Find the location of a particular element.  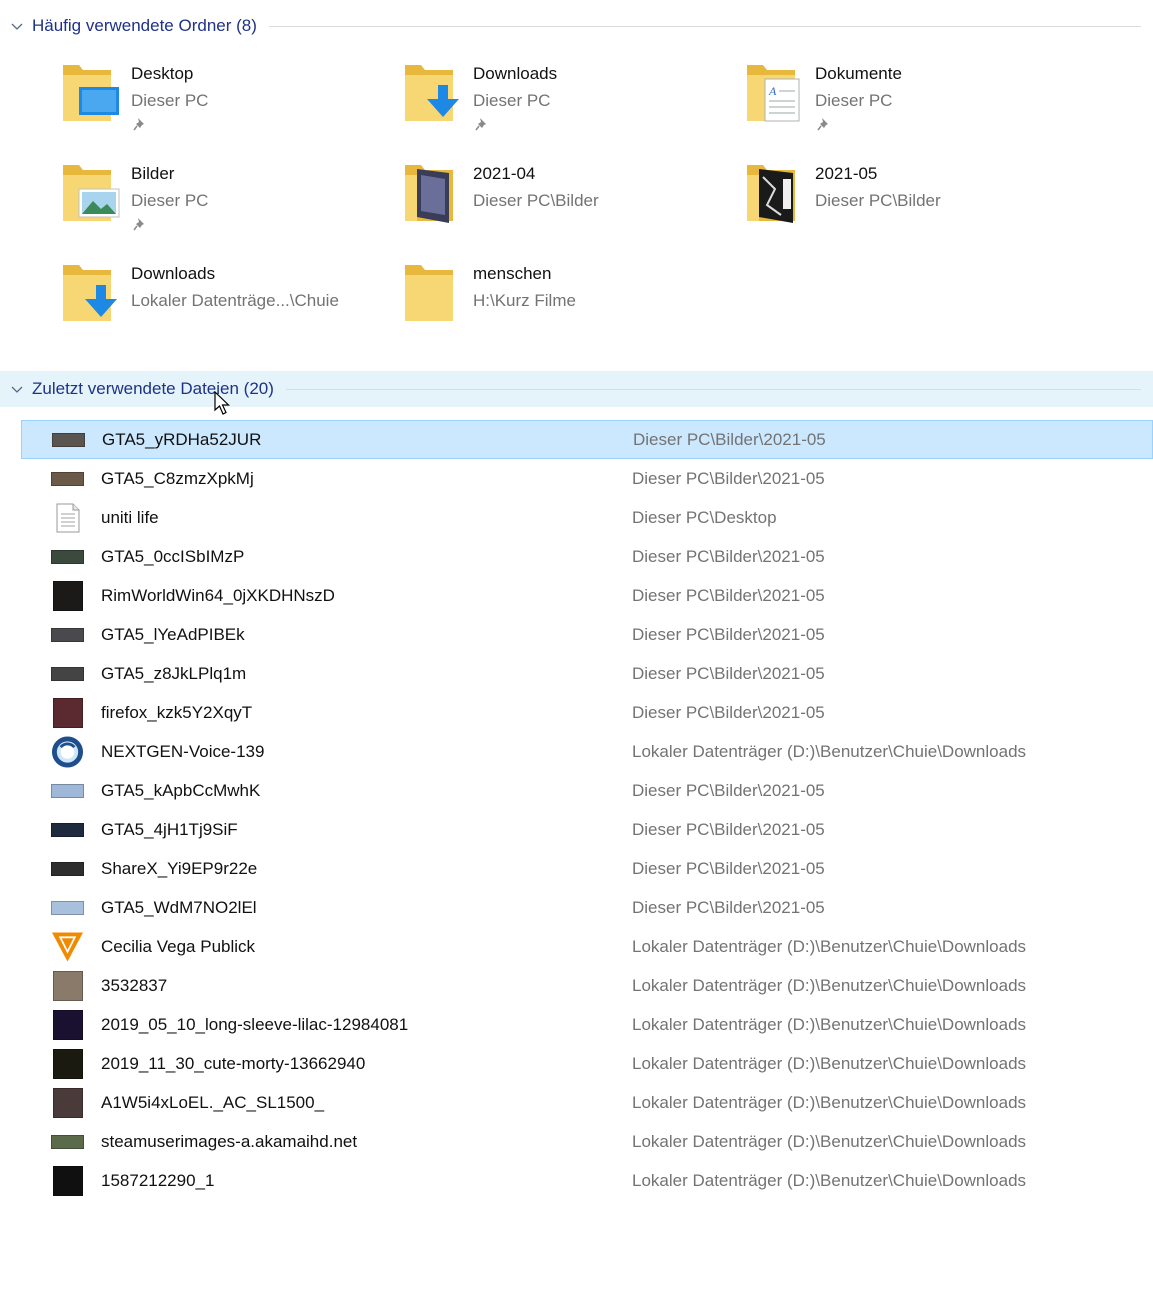

file-row: GTA5_4jH1Tj9SiF Dieser PC\Bilder\2021-05 is located at coordinates (587, 829).